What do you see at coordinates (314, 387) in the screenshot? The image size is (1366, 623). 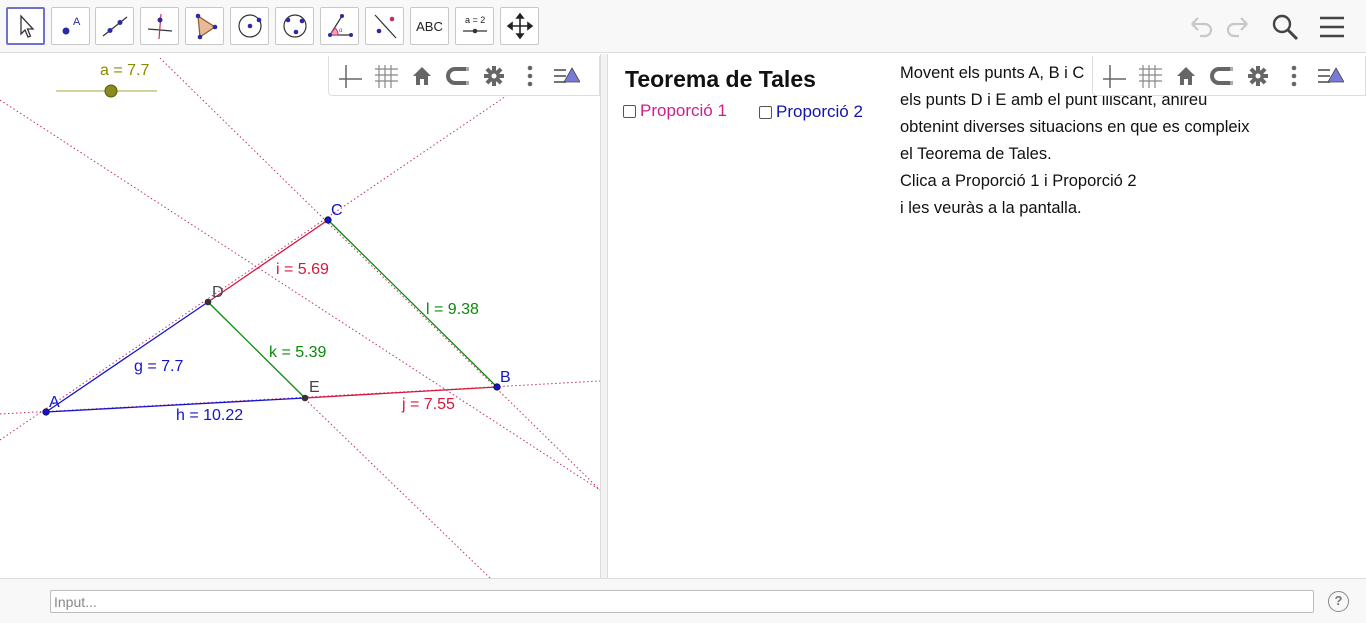 I see `point-e-label: E` at bounding box center [314, 387].